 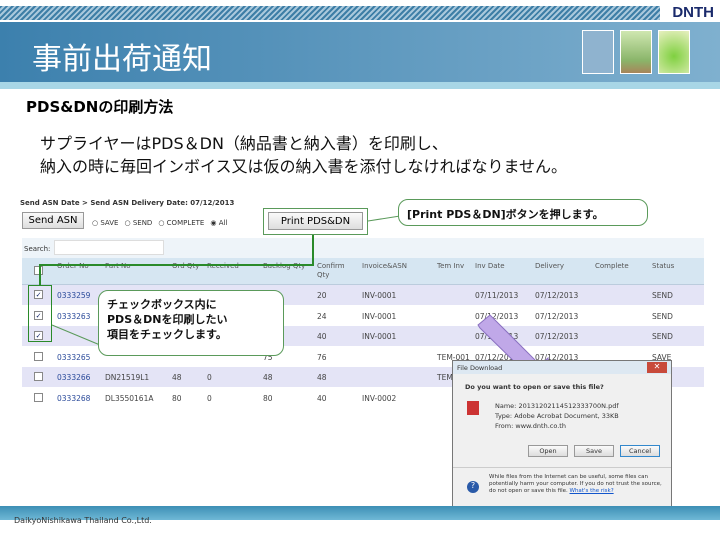 I want to click on callout-line: PDS＆DNを印刷したい, so click(x=167, y=319).